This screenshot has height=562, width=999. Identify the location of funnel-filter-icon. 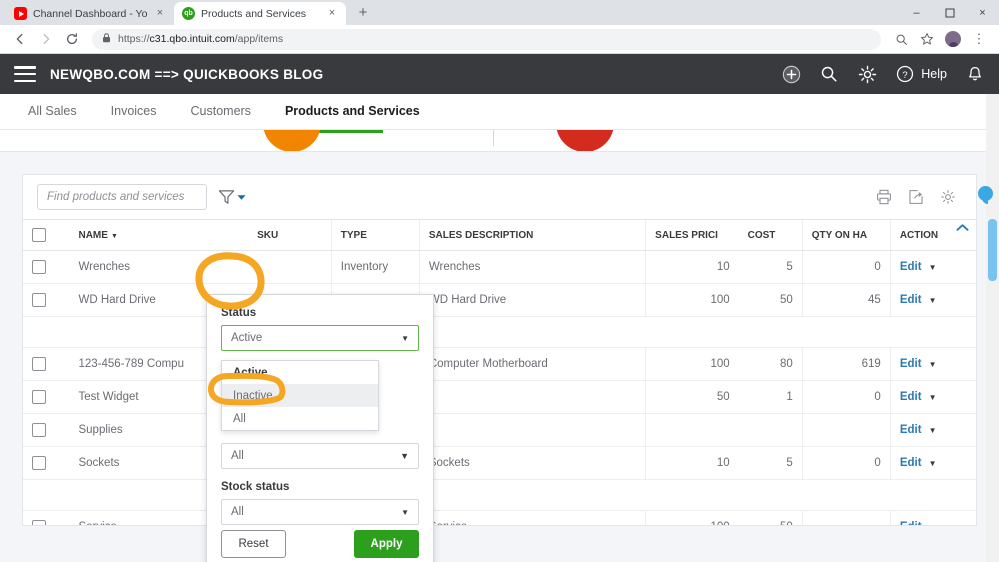
(232, 197).